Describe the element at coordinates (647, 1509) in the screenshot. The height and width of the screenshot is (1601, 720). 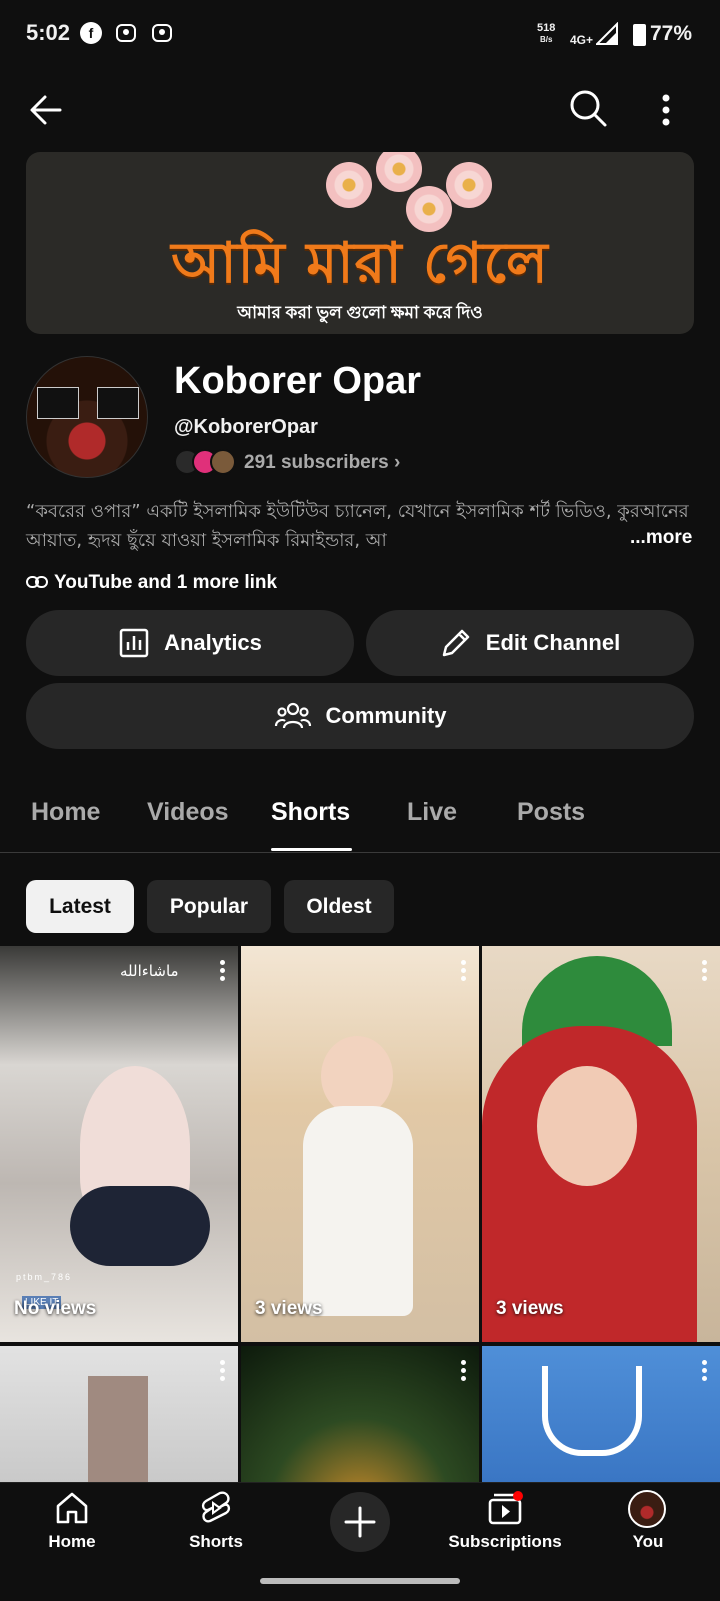
I see `profile-avatar` at that location.